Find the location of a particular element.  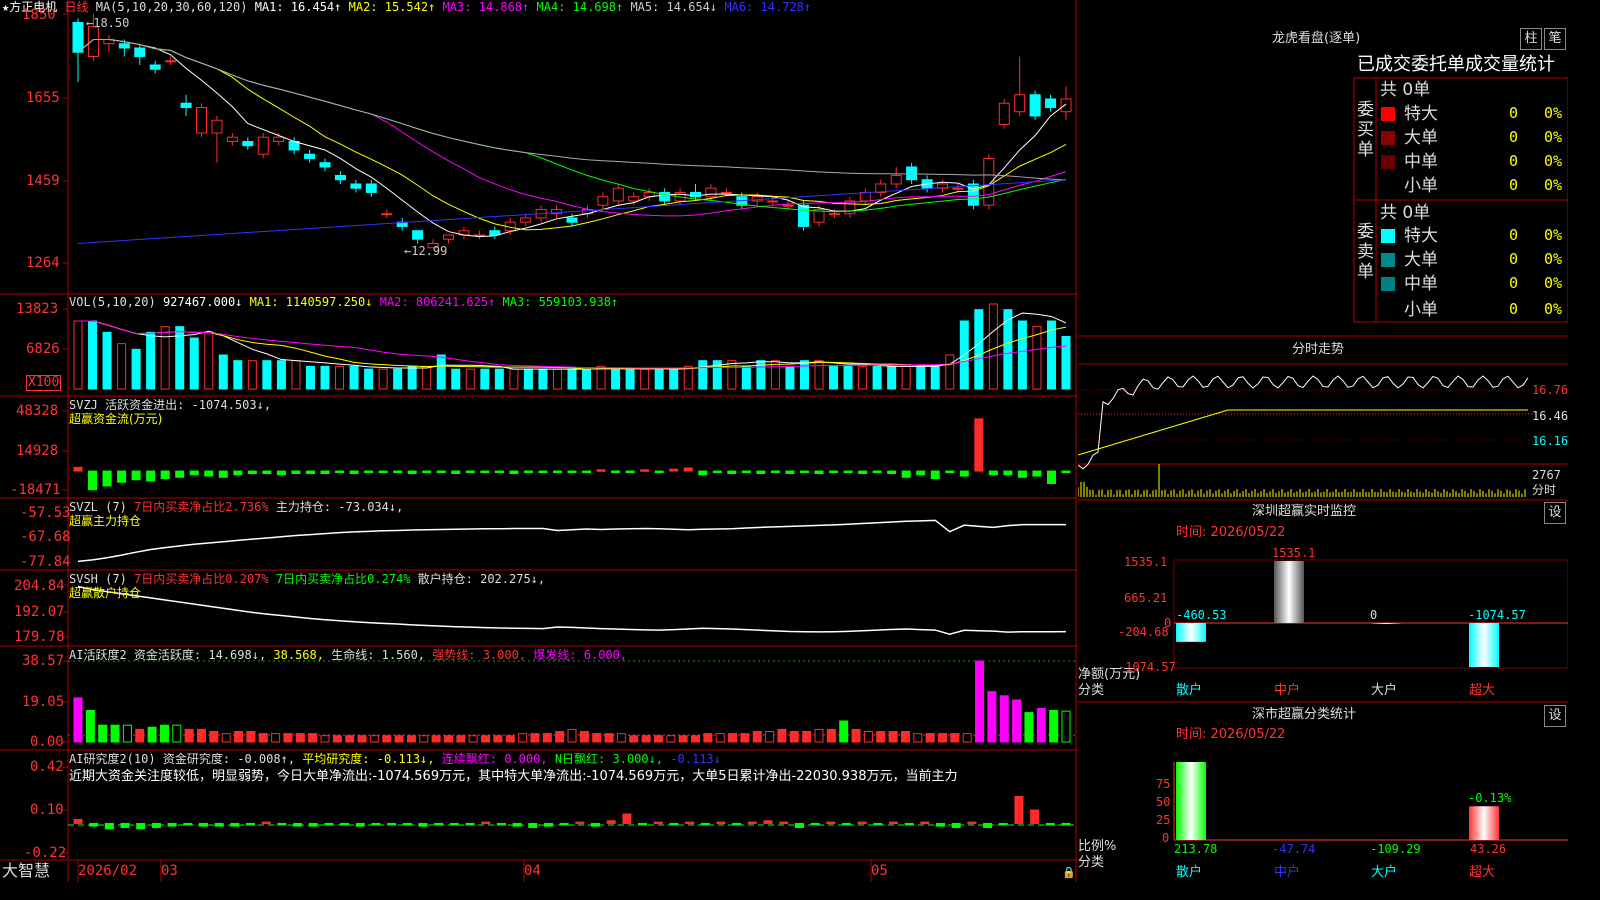

ai-active-tick: 38.57 is located at coordinates (43, 661).